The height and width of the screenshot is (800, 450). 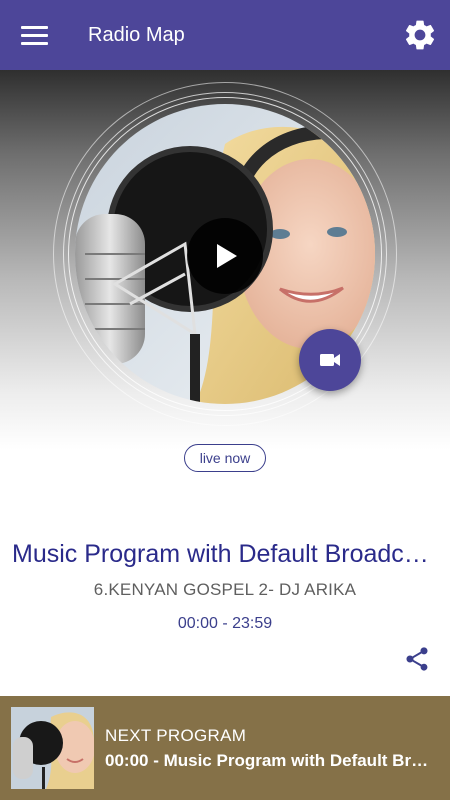 I want to click on share-button, so click(x=417, y=659).